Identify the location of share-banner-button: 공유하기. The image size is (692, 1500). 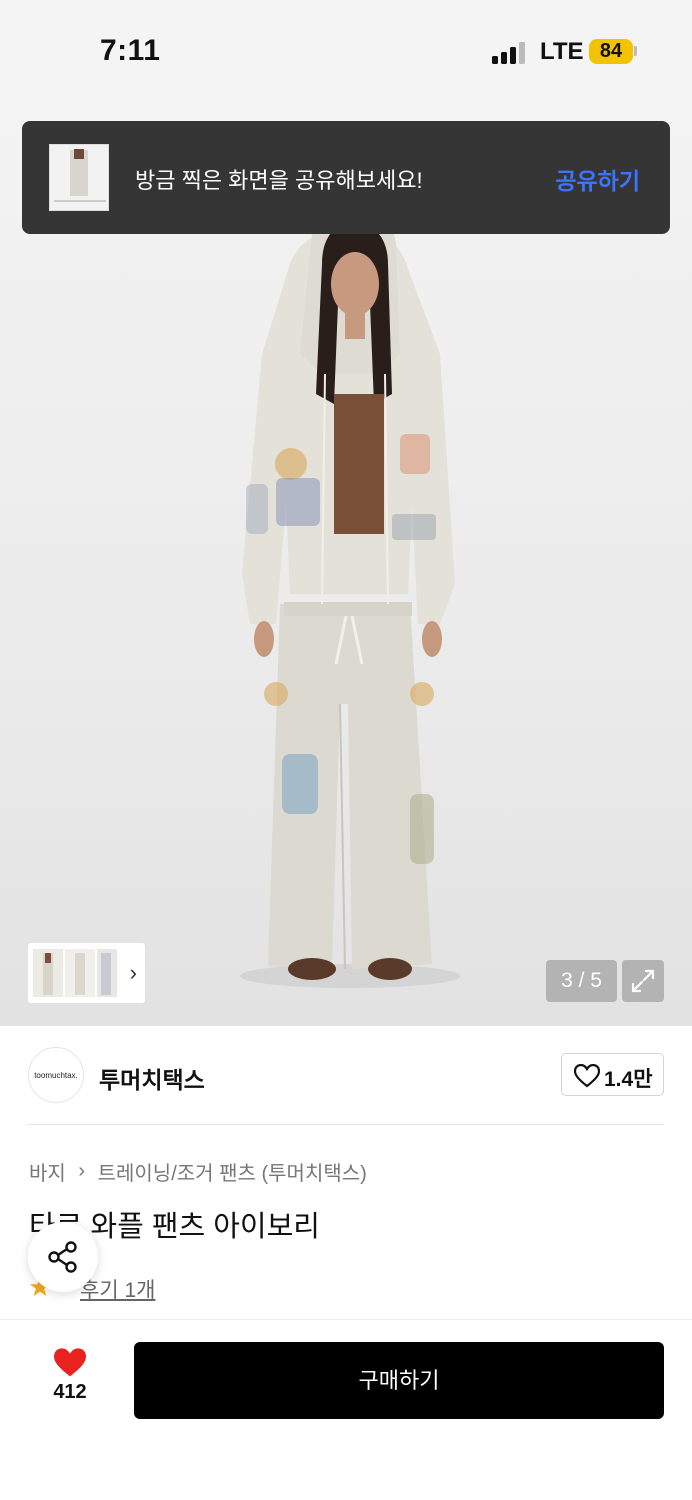
(597, 179).